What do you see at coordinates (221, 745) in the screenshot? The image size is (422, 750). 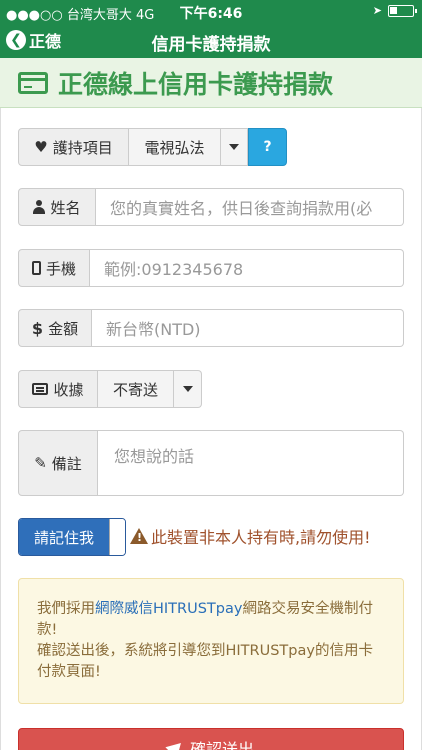 I see `submit-label: 確認送出` at bounding box center [221, 745].